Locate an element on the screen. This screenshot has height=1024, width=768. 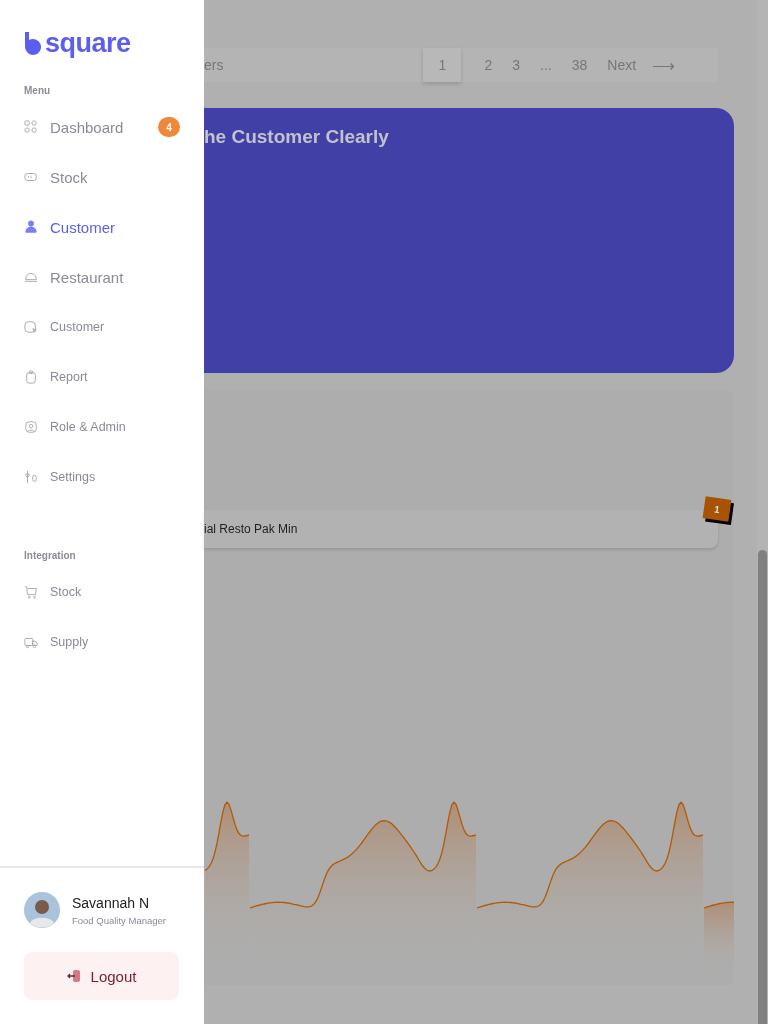
page-button: 1 is located at coordinates (442, 65).